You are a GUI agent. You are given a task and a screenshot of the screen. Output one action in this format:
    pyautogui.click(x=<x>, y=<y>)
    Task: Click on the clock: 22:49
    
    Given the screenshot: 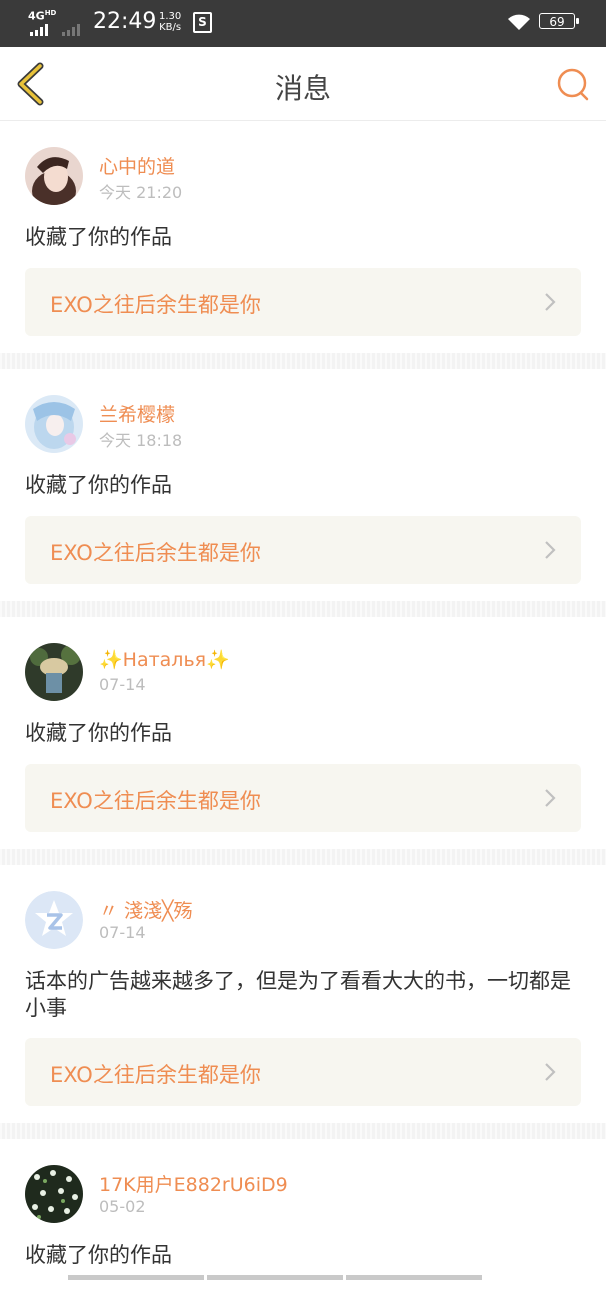 What is the action you would take?
    pyautogui.click(x=125, y=21)
    